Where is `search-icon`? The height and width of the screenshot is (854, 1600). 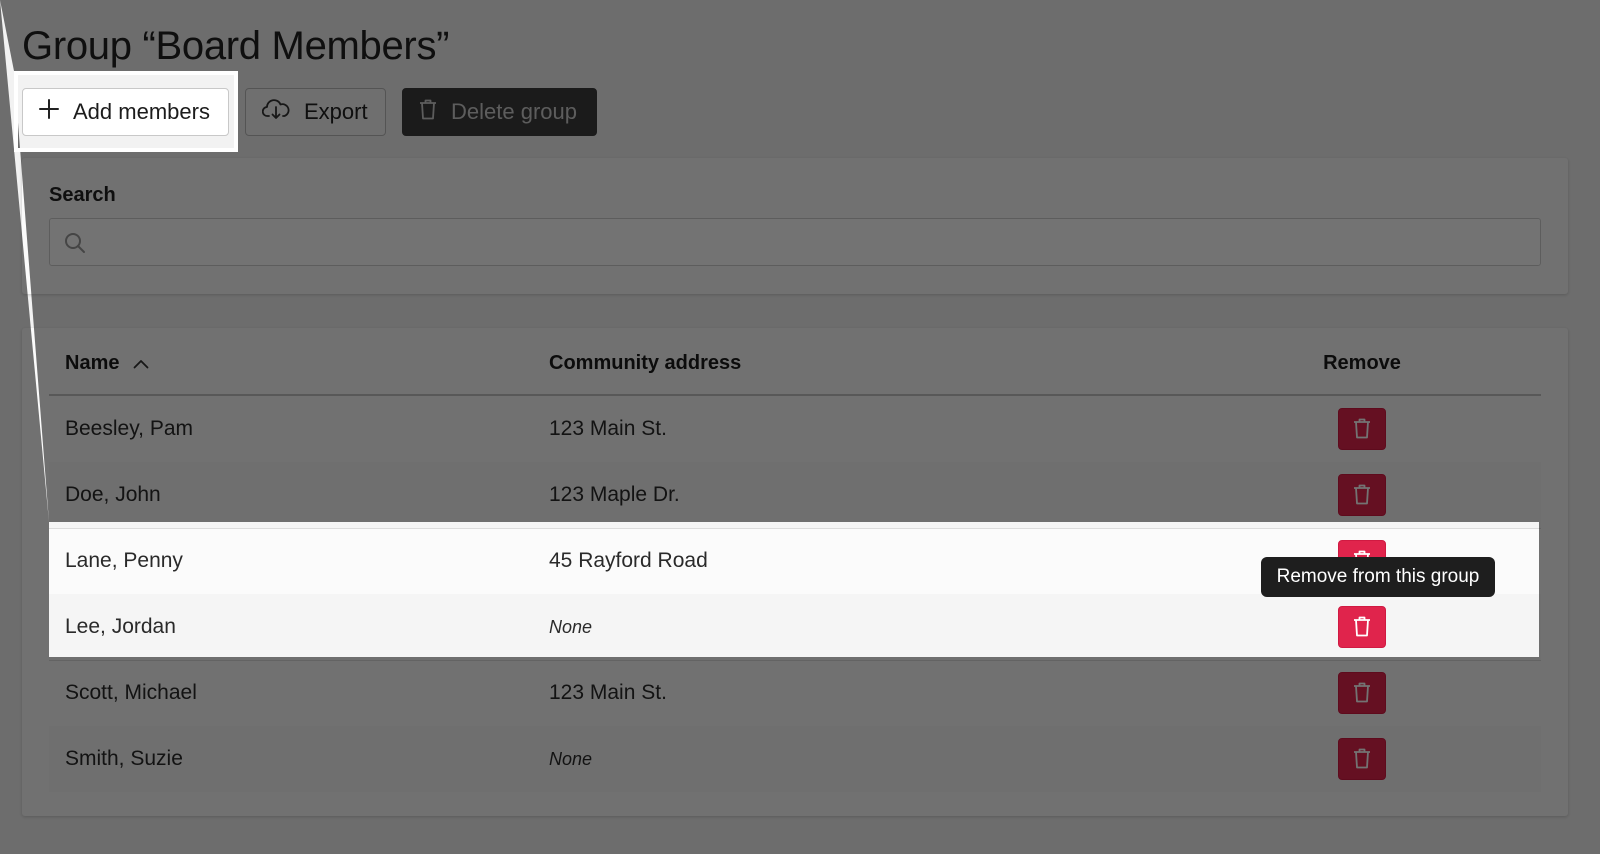
search-icon is located at coordinates (75, 245).